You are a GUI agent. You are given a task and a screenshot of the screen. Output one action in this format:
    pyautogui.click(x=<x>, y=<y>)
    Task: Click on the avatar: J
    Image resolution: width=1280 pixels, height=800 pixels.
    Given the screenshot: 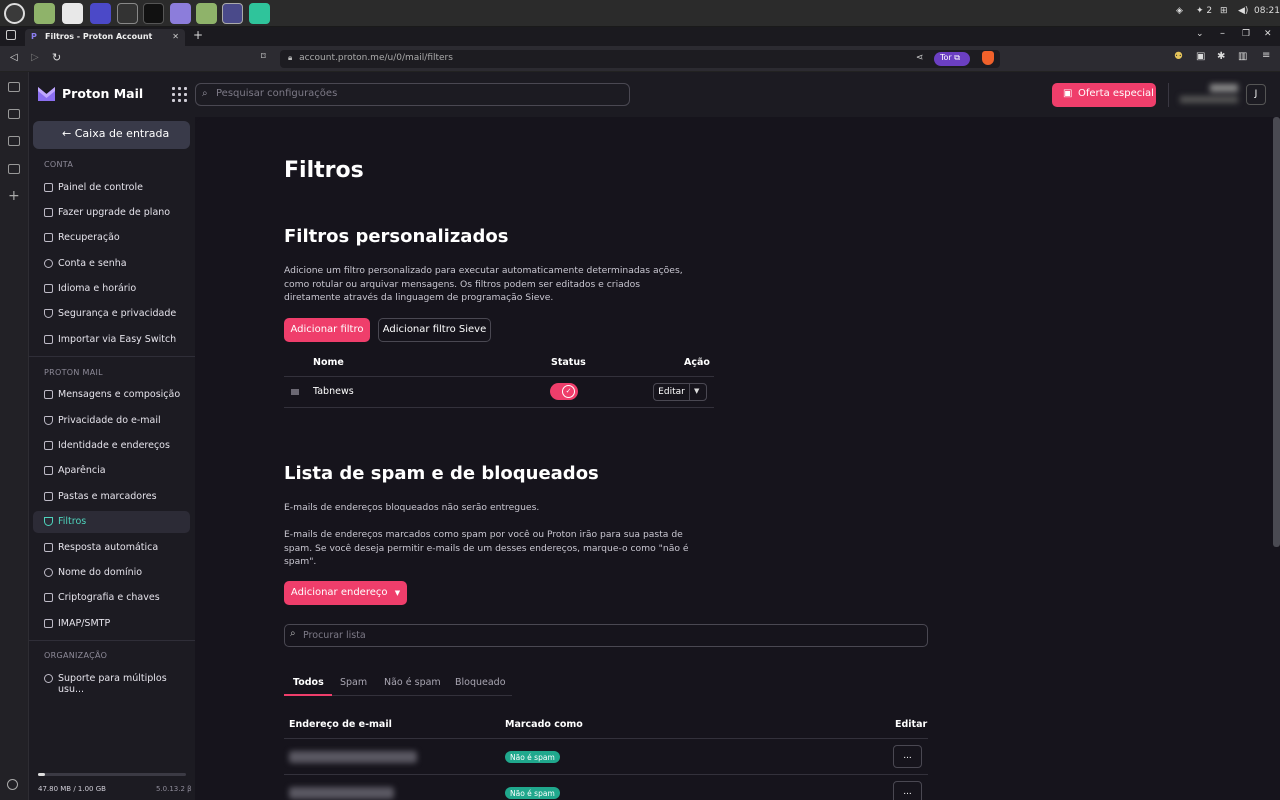 What is the action you would take?
    pyautogui.click(x=1256, y=94)
    